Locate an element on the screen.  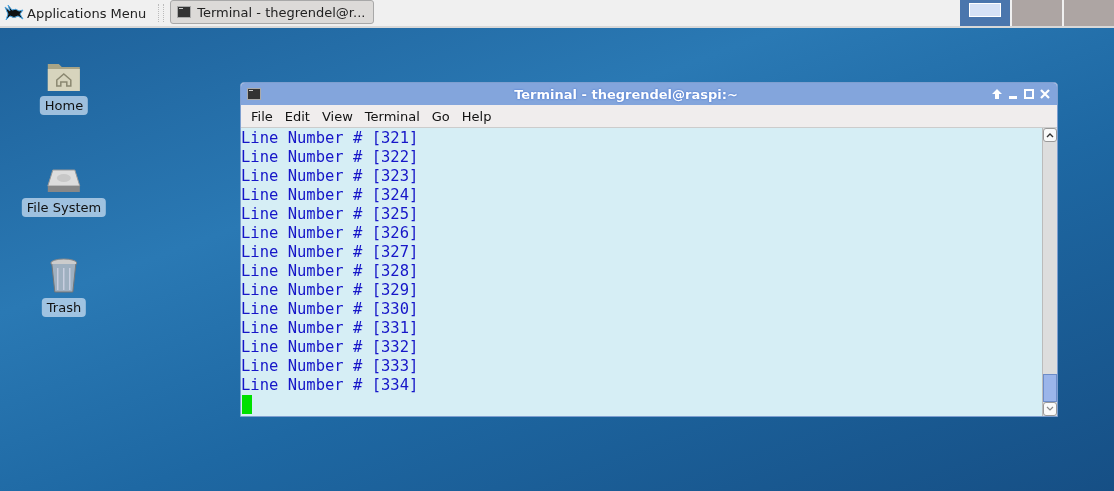
menu-item: Terminal is located at coordinates (392, 116).